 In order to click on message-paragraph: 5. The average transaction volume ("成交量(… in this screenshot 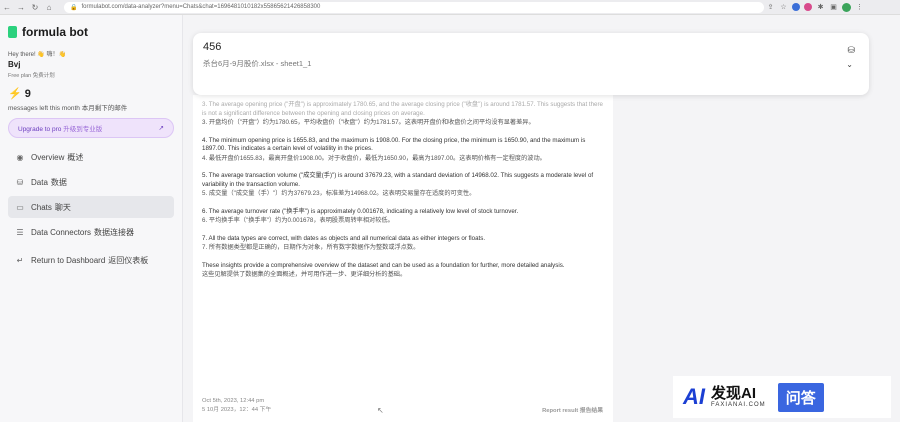, I will do `click(398, 180)`.